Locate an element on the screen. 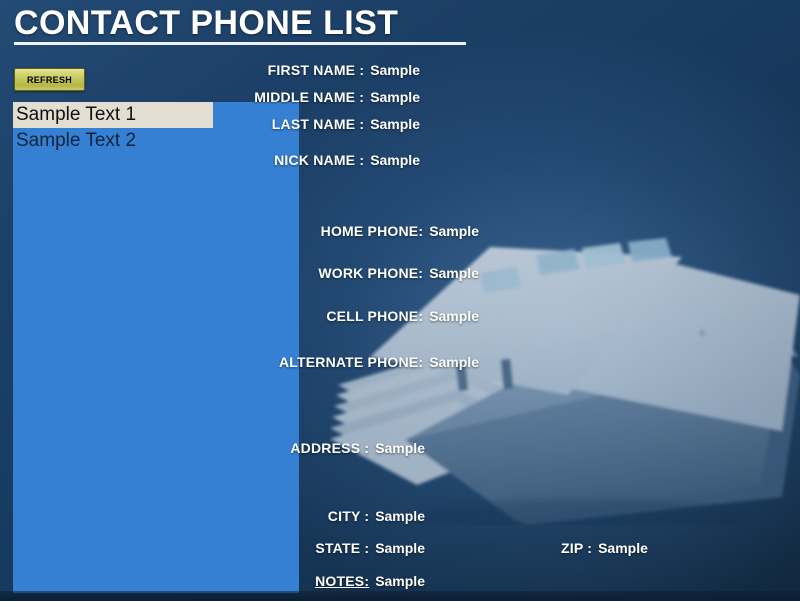  field-label: WORK PHONE: is located at coordinates (371, 273).